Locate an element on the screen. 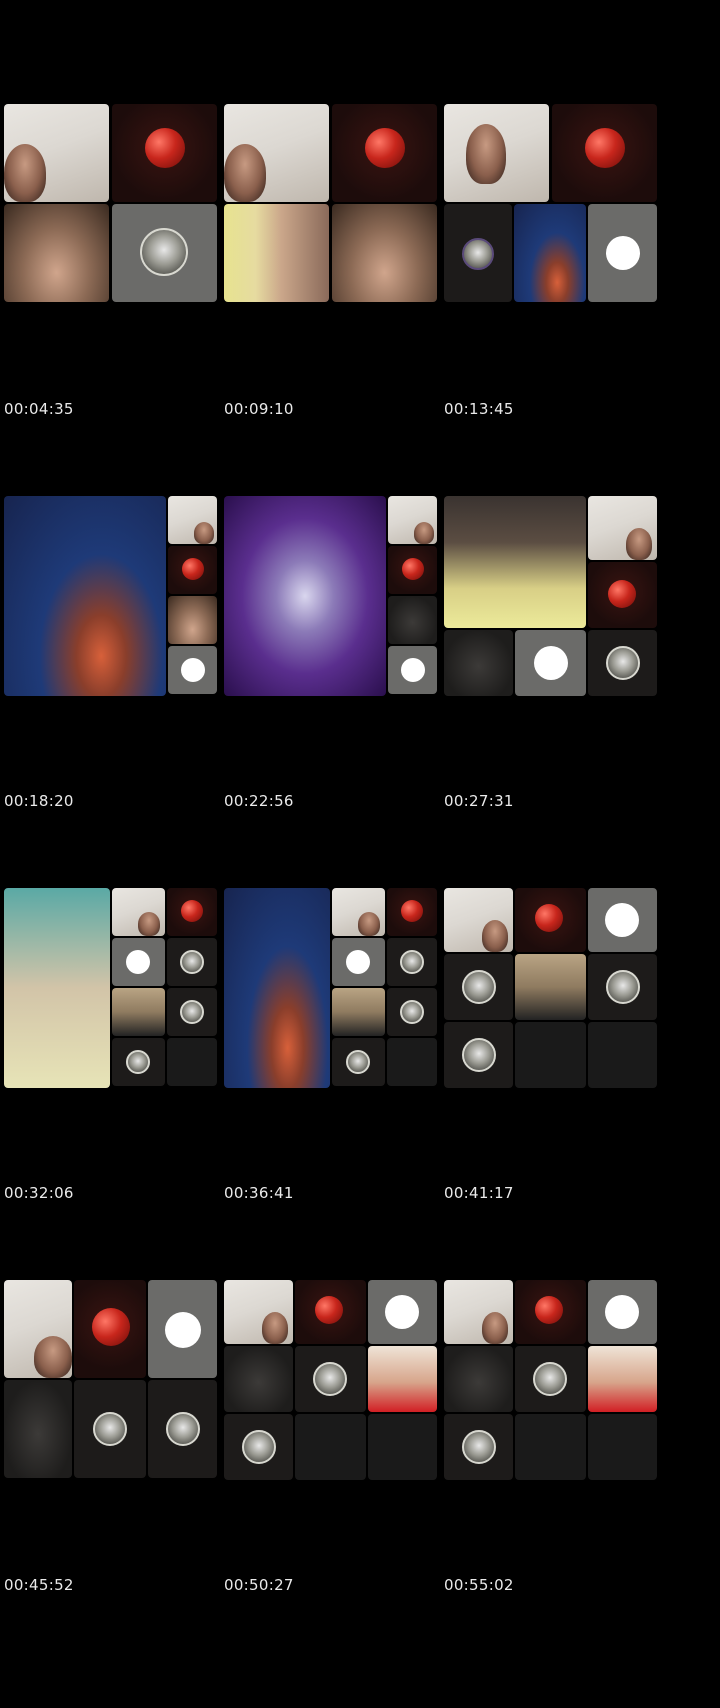  call-snapshot-4: 00:18:20 is located at coordinates (116, 601).